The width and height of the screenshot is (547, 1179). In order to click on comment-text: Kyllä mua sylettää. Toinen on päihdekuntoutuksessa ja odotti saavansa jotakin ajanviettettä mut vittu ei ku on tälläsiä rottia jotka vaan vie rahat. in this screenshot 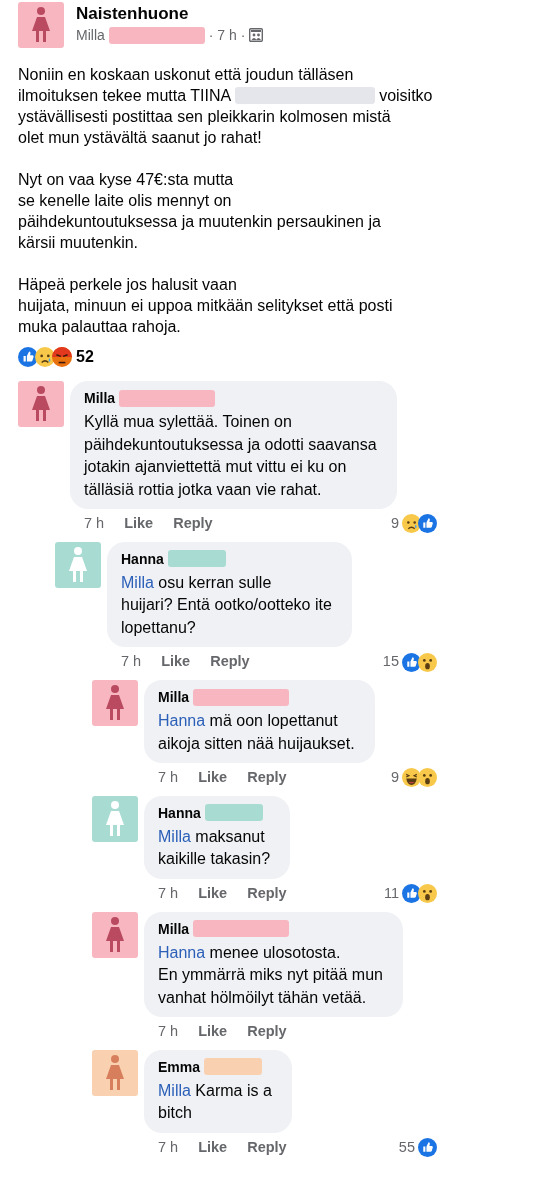, I will do `click(230, 456)`.